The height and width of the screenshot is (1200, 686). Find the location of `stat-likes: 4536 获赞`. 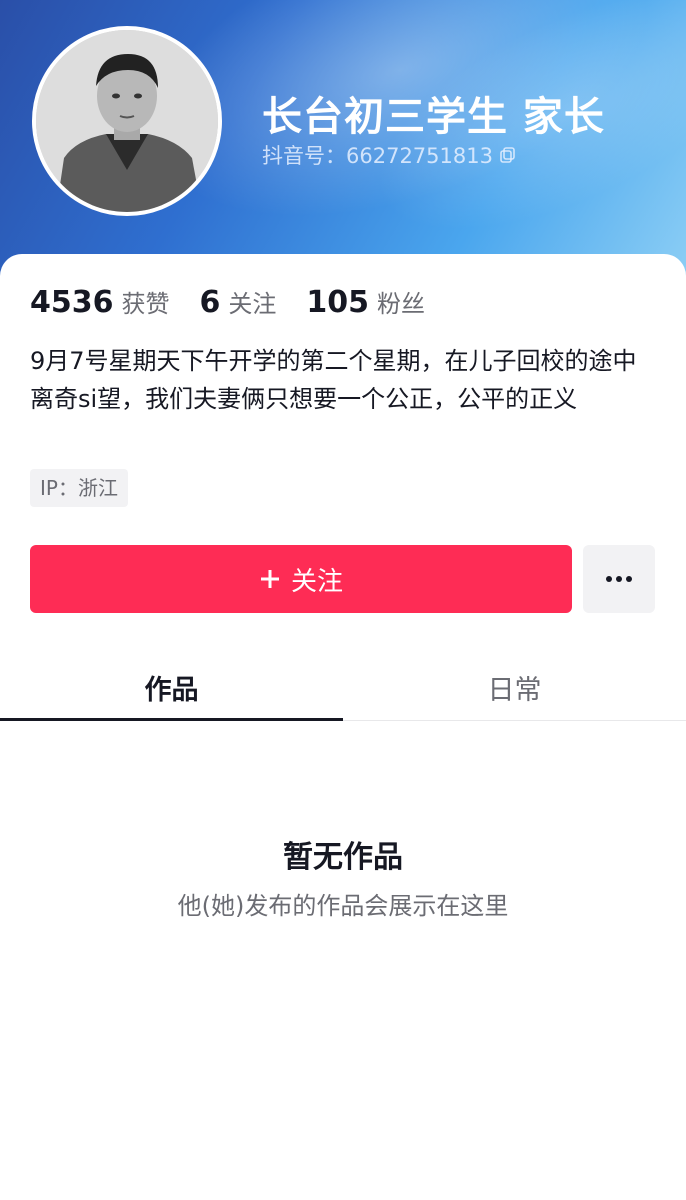

stat-likes: 4536 获赞 is located at coordinates (100, 302).